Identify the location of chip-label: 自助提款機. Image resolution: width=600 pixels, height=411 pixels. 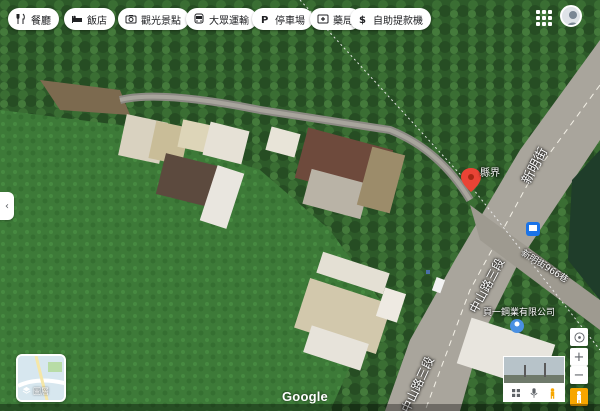
(398, 21).